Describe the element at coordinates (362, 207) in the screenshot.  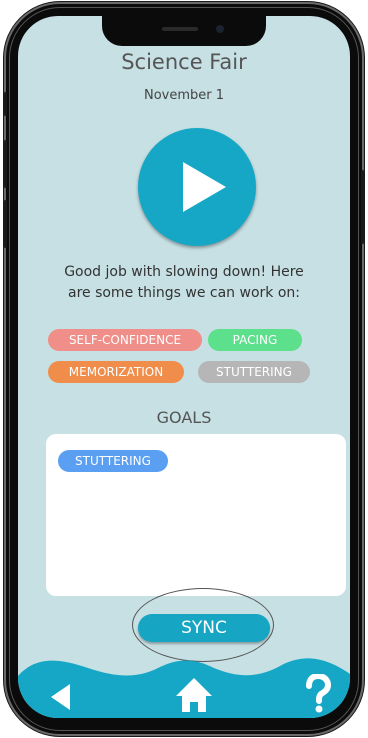
I see `side-button-power` at that location.